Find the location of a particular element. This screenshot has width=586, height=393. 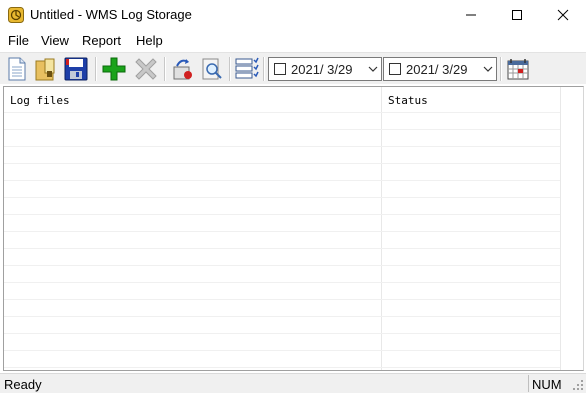

calendar-icon is located at coordinates (518, 69).